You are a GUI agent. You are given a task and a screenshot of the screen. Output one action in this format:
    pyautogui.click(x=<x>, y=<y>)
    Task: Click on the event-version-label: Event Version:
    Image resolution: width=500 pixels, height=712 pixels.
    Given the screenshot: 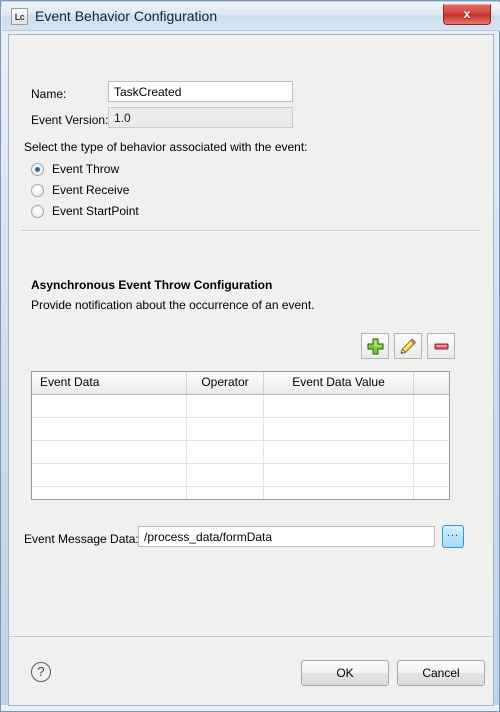 What is the action you would take?
    pyautogui.click(x=70, y=120)
    